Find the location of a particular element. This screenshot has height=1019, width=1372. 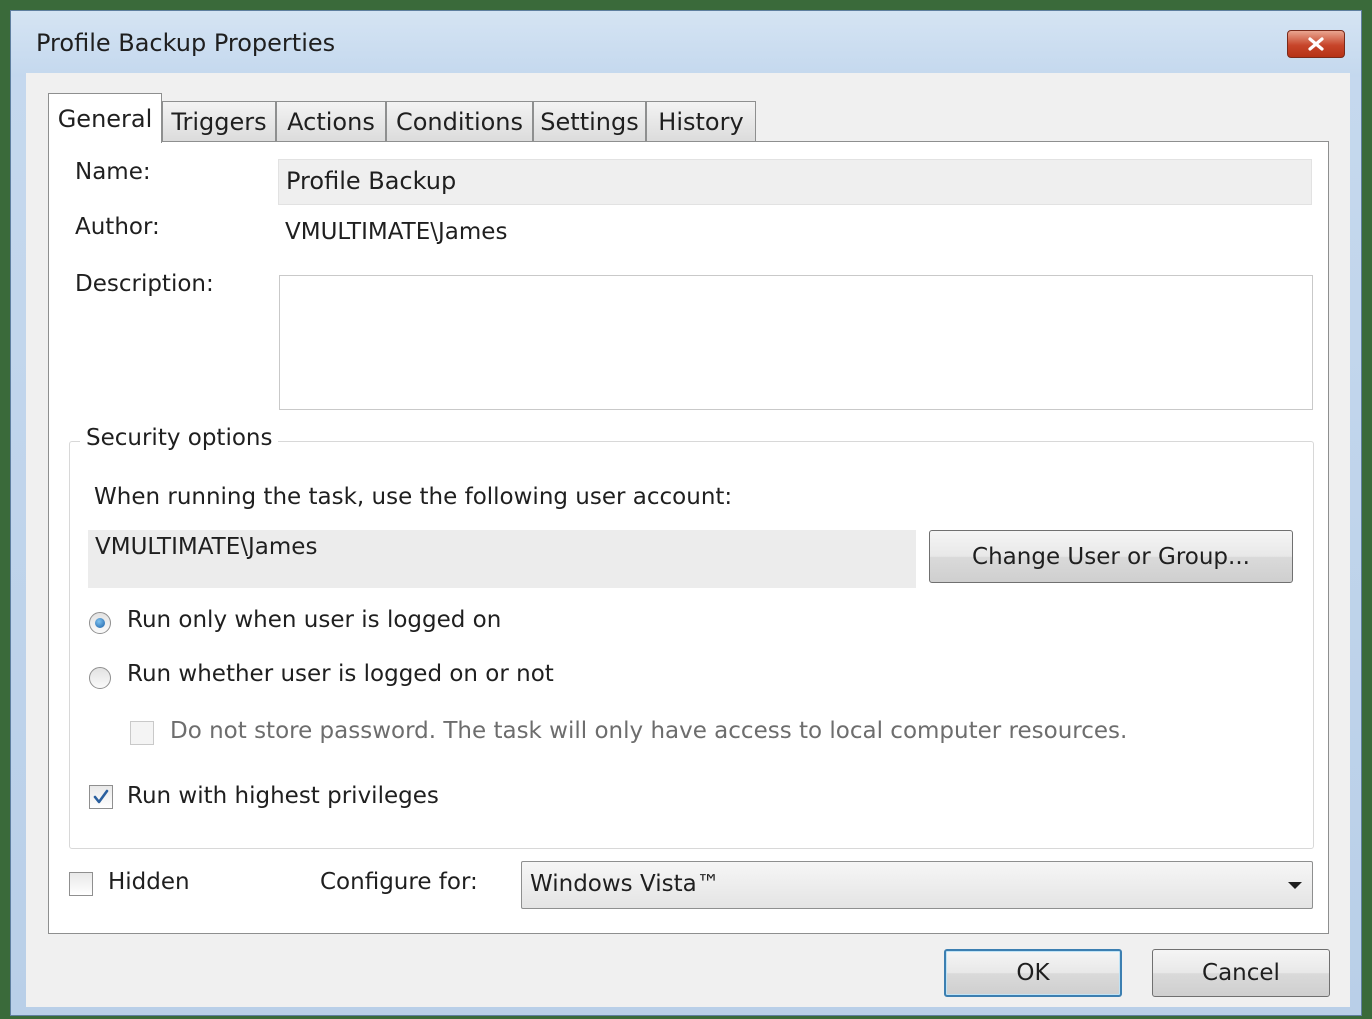

name-field: Profile Backup is located at coordinates (795, 182).